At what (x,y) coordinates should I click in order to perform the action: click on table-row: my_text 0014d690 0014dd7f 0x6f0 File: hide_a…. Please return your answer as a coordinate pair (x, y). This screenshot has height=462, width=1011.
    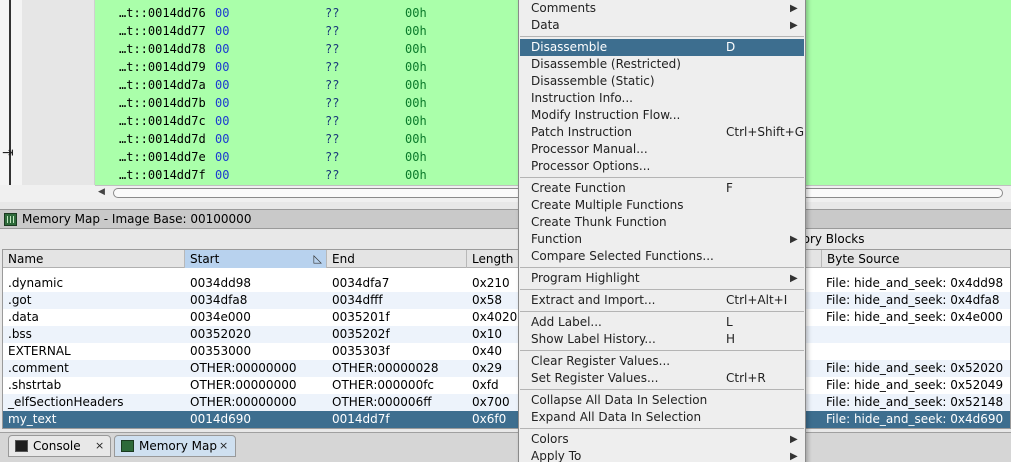
    Looking at the image, I should click on (506, 419).